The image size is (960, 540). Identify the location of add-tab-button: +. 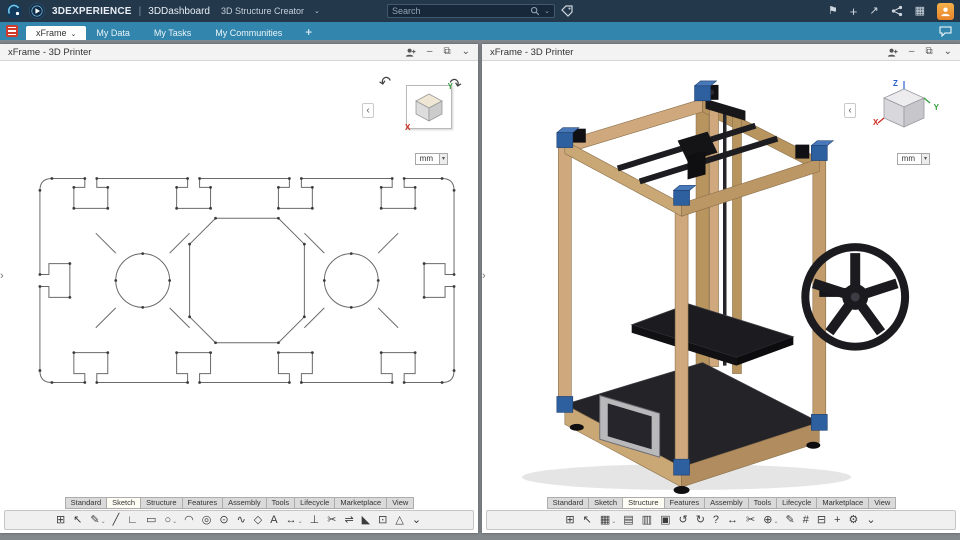
(308, 33).